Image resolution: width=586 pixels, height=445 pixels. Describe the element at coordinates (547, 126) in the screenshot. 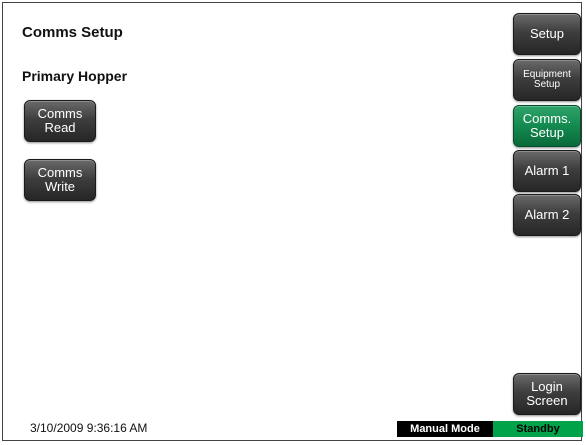

I see `comms-setup-button: Comms. Setup` at that location.